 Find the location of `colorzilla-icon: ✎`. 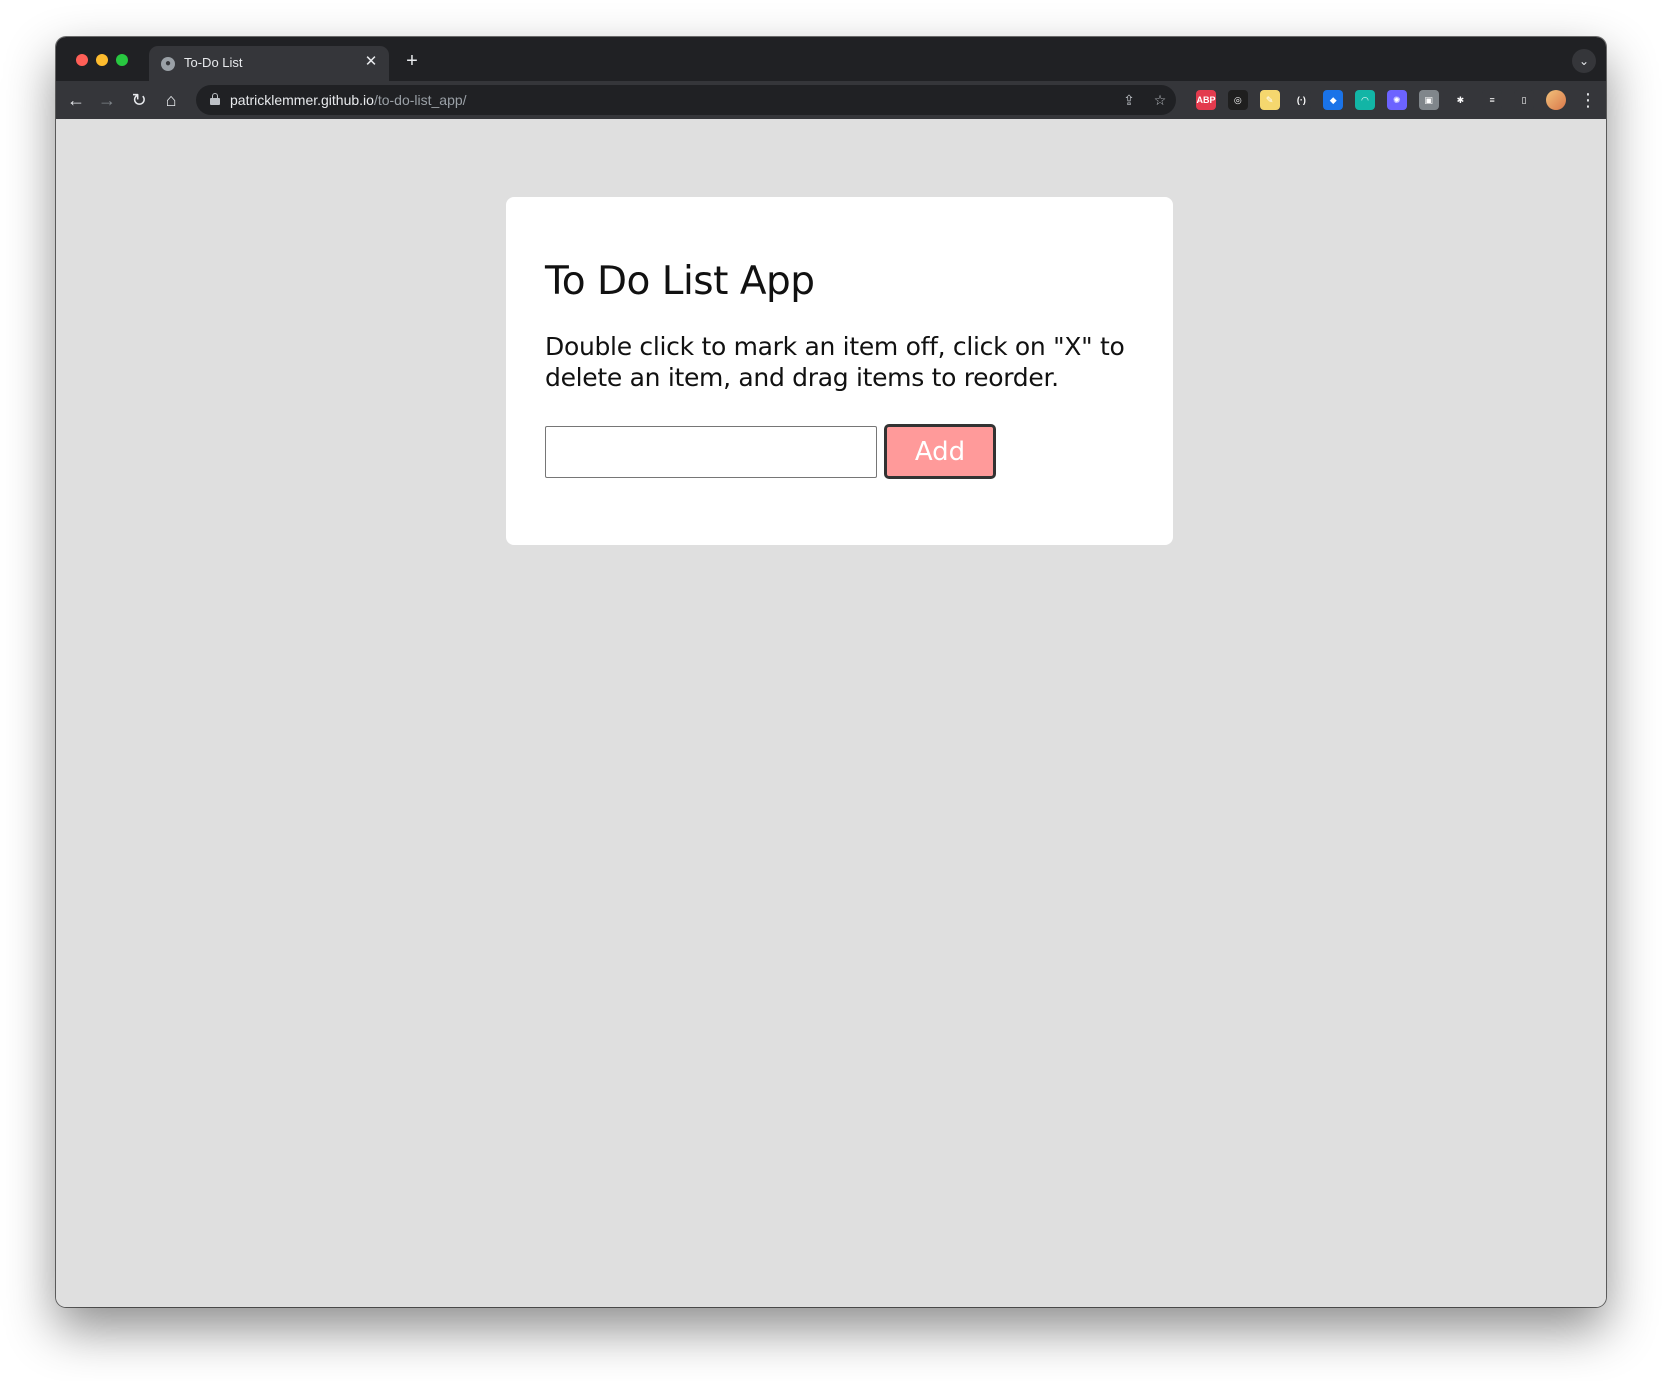

colorzilla-icon: ✎ is located at coordinates (1269, 100).